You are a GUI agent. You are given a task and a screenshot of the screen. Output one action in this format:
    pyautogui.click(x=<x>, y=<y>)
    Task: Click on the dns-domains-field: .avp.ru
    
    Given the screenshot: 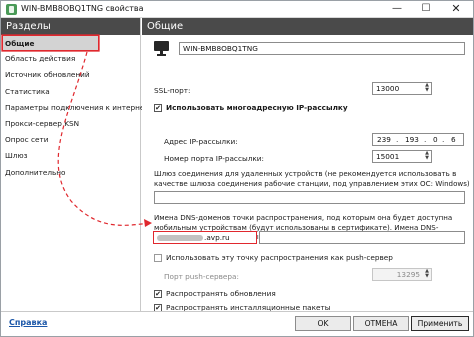 What is the action you would take?
    pyautogui.click(x=205, y=237)
    